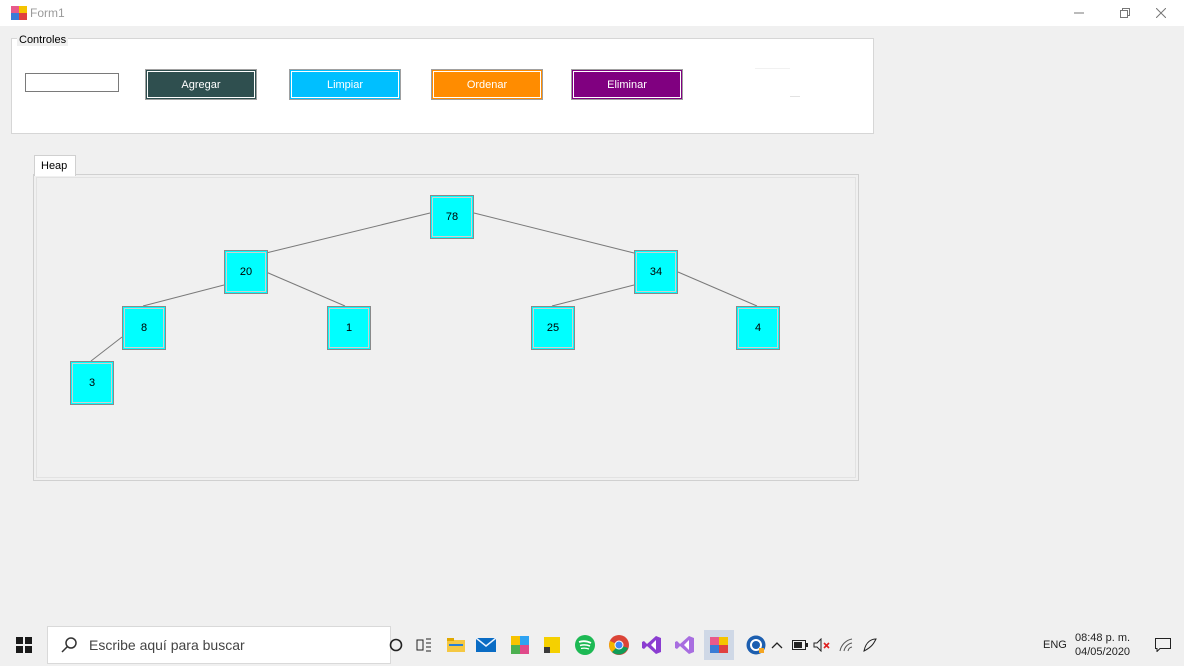 The width and height of the screenshot is (1184, 666). I want to click on close-icon, so click(1161, 13).